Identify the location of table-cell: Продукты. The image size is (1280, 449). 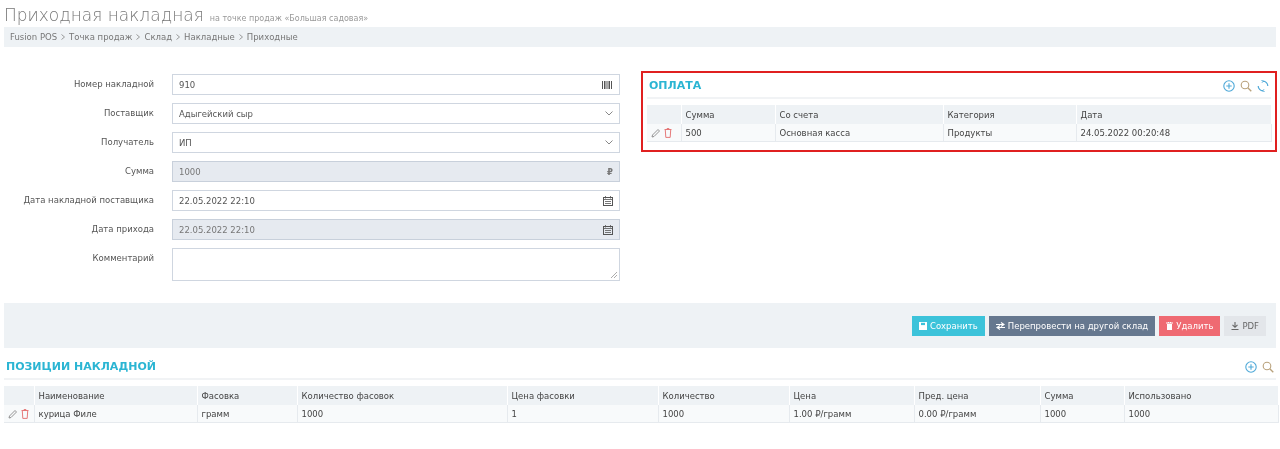
(1009, 133).